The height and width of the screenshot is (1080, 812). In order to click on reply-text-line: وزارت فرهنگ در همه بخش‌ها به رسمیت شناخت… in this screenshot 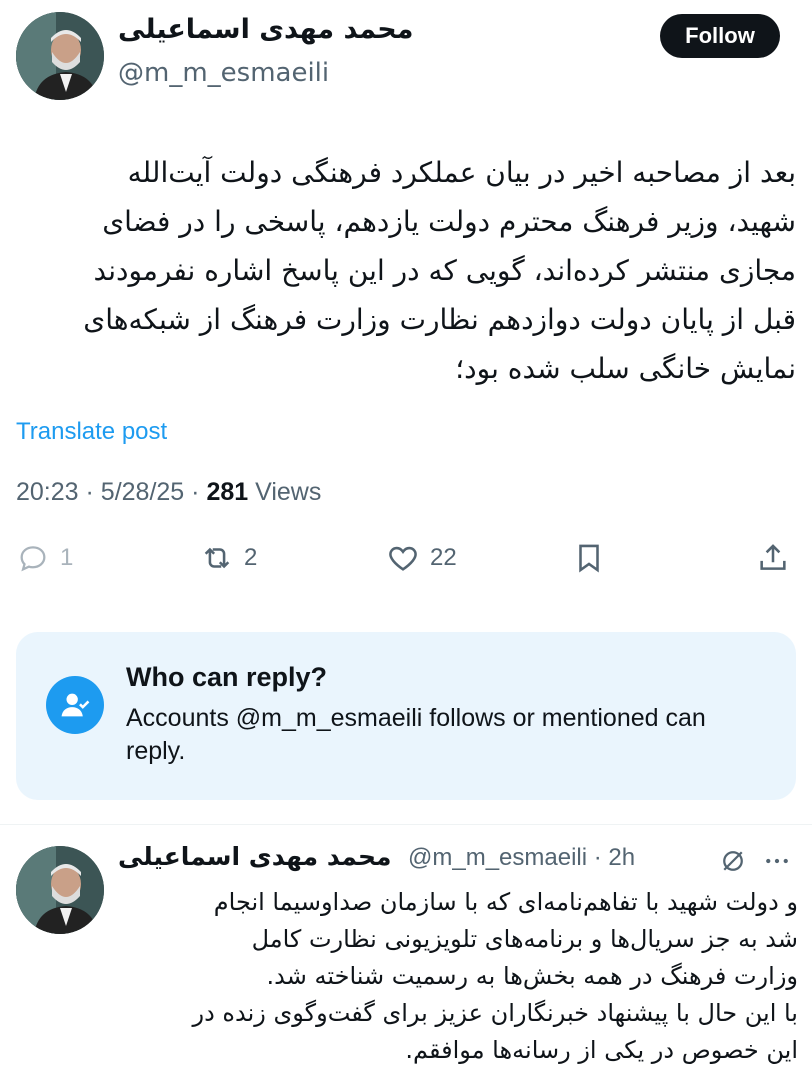, I will do `click(532, 976)`.